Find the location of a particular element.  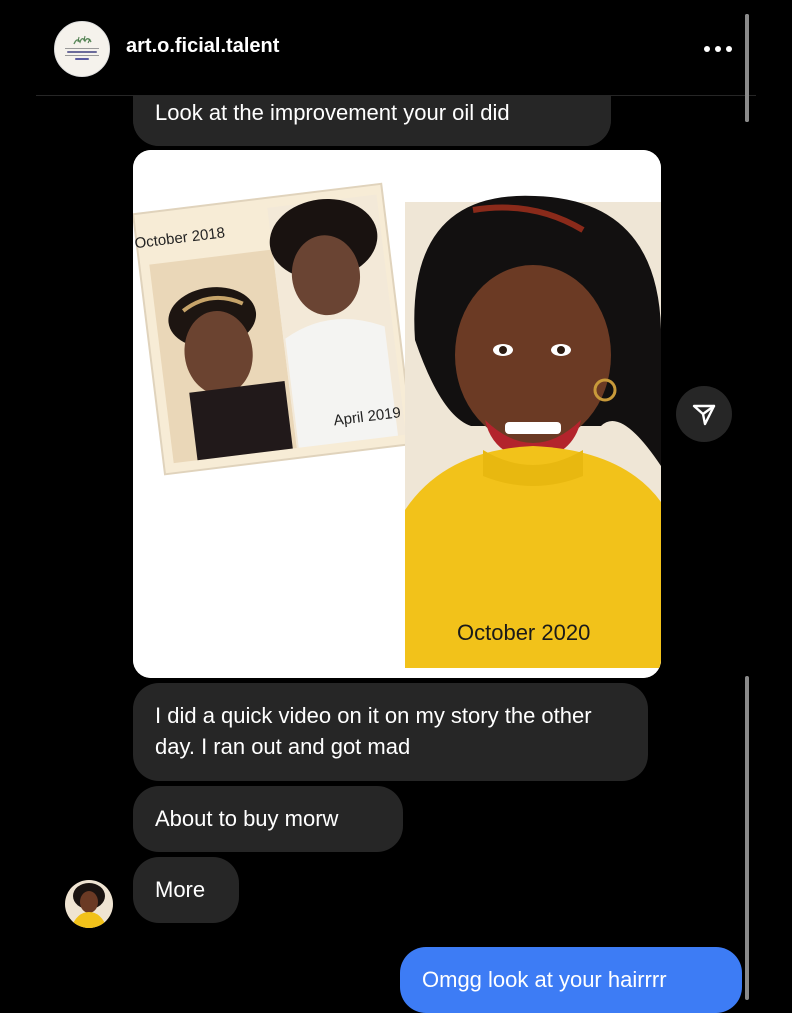

message-bubble-visible: Look at the improvement your oil did is located at coordinates (372, 121).